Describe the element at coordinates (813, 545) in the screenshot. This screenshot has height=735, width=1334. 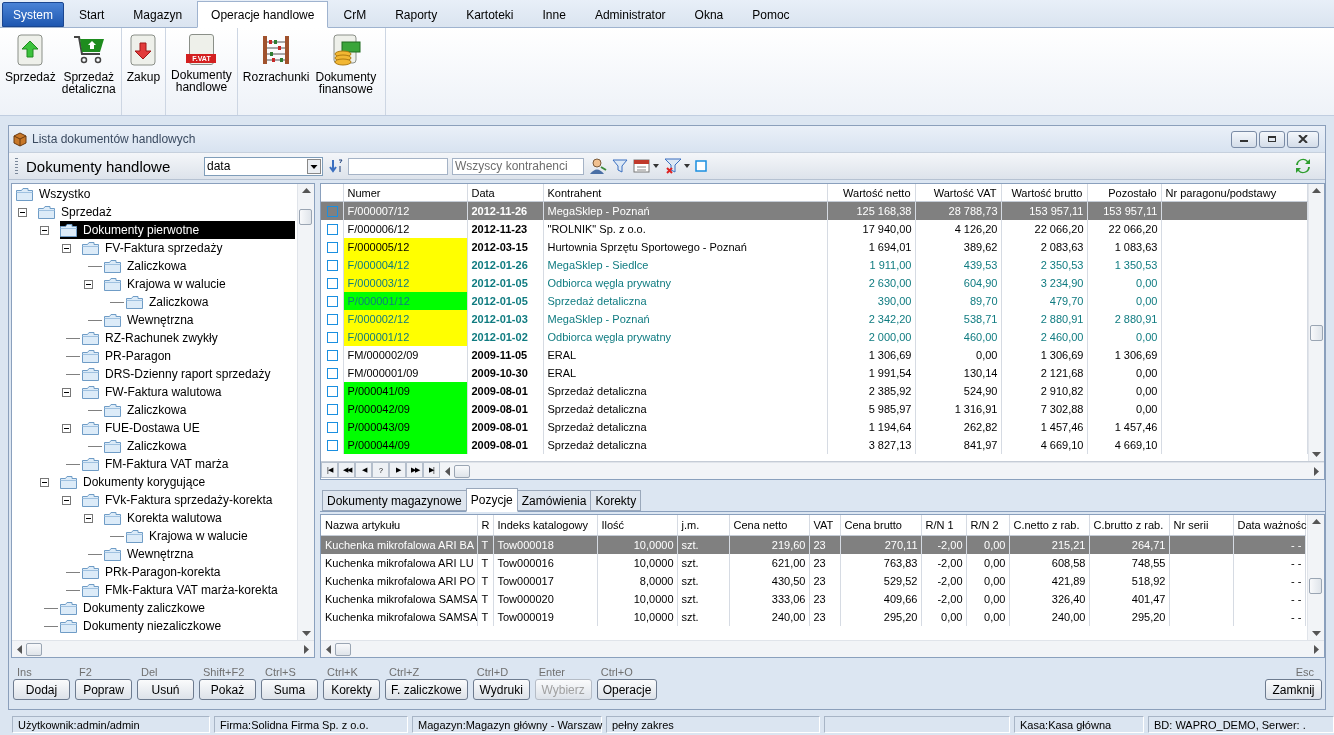
I see `table-row: Kuchenka mikrofalowa ARI BA T Tow000018 10,0000 szt. 219,60 23 270,11 -2,00 0,00 215,21 264,71 - -` at that location.